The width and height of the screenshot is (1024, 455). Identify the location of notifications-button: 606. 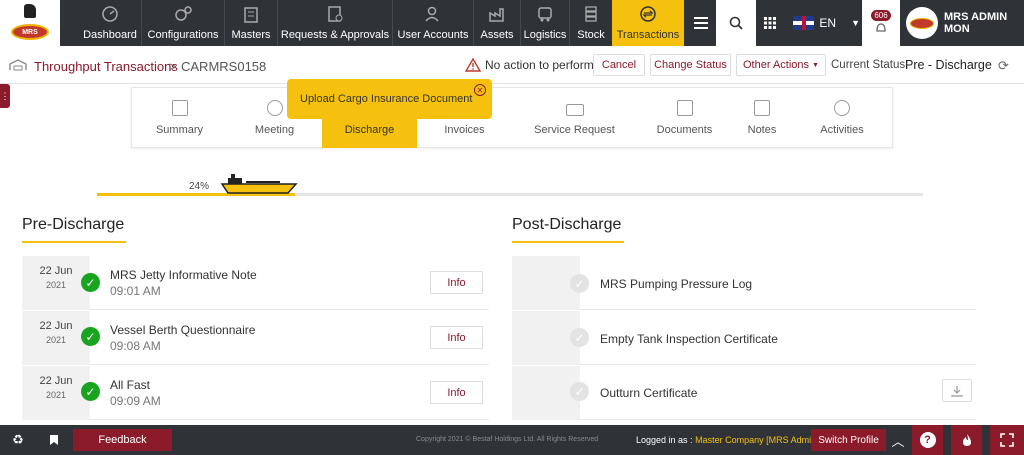
(881, 23).